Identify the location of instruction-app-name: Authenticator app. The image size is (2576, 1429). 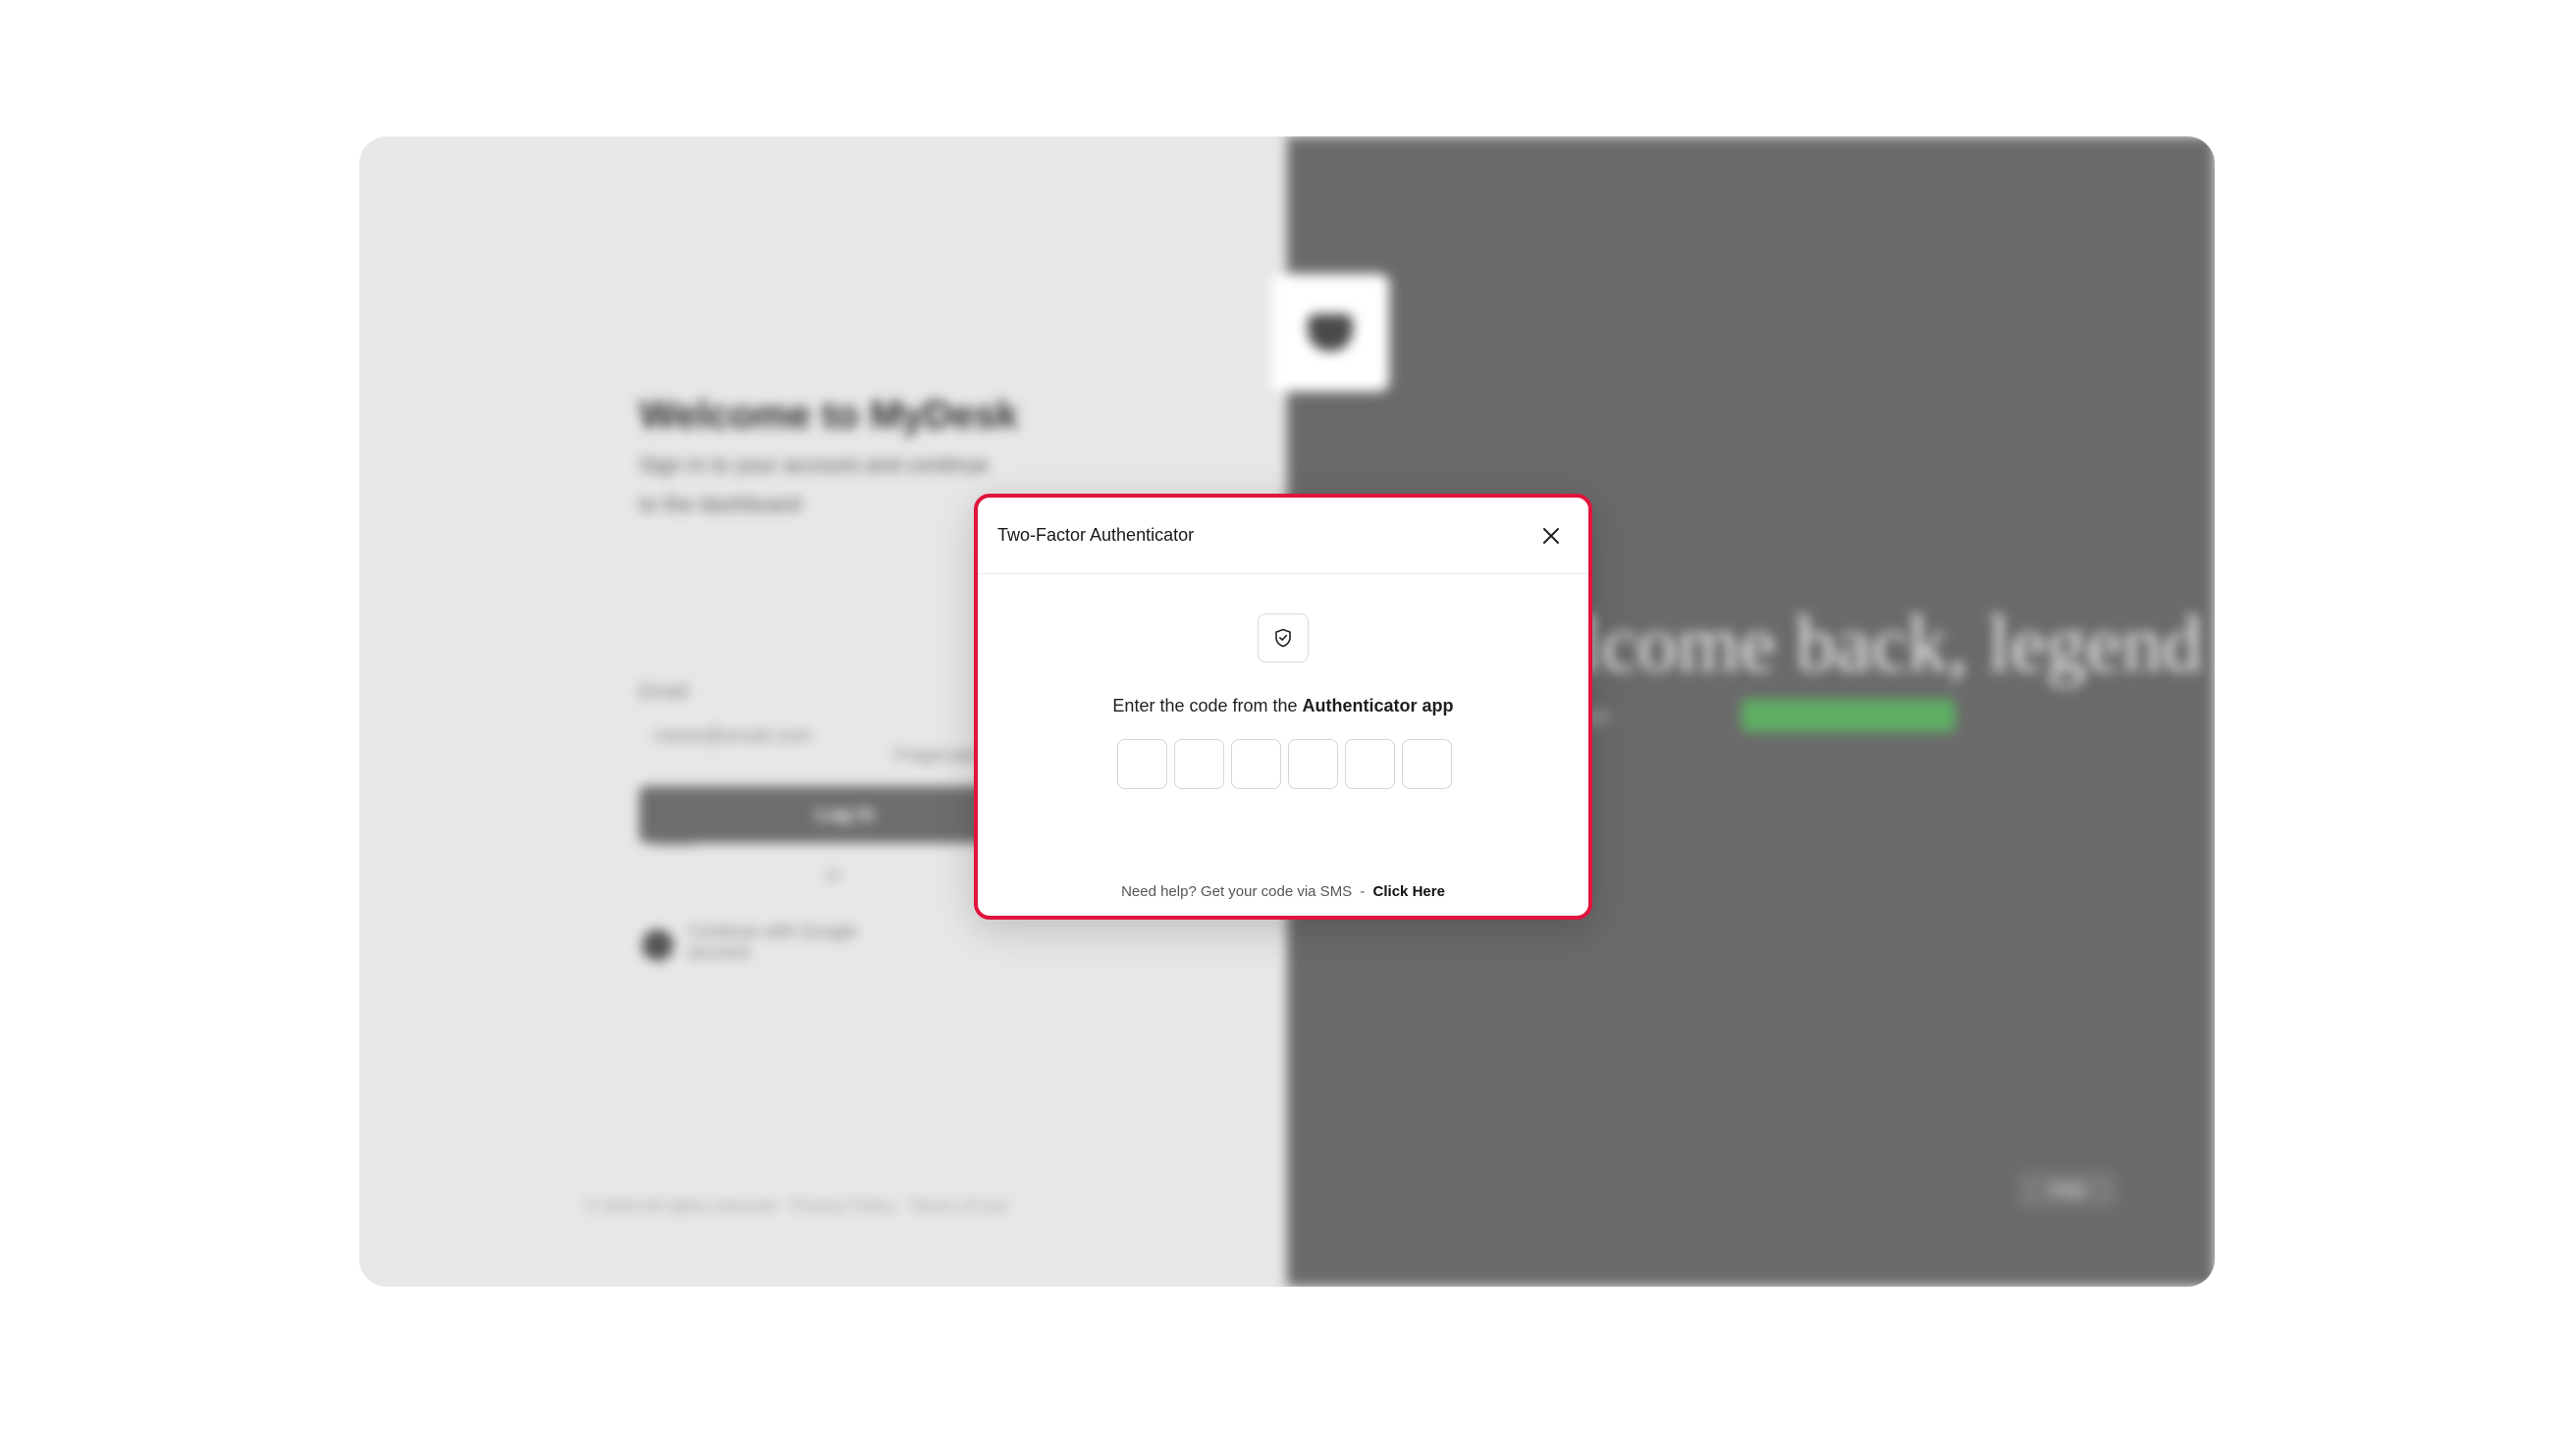
(1378, 705).